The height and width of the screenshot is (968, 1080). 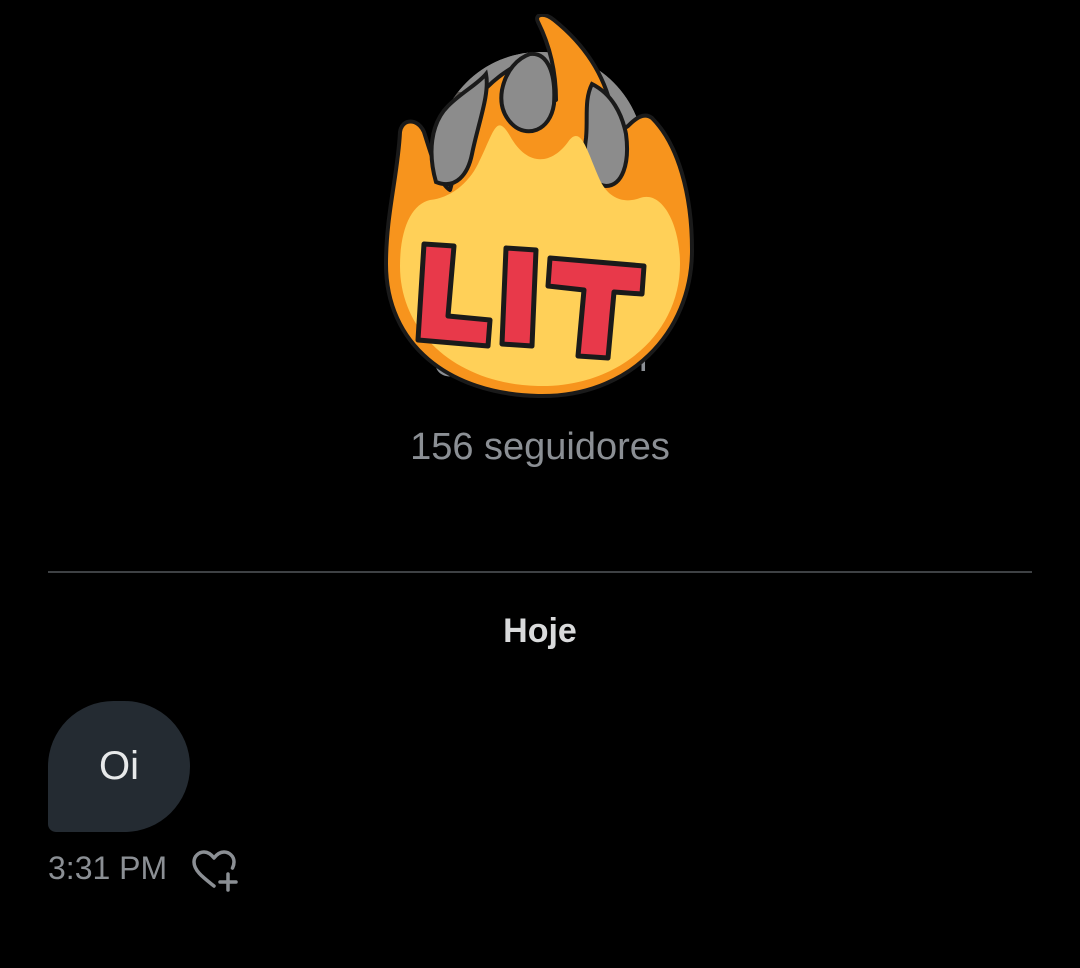 I want to click on message-text: Oi, so click(x=119, y=766).